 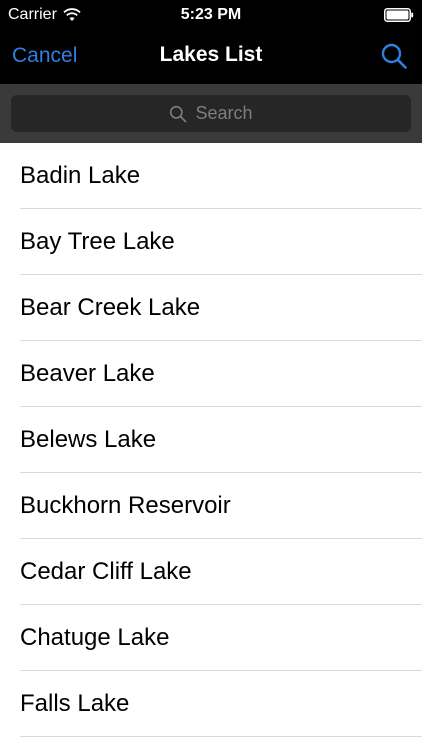 I want to click on lake-name: Cedar Cliff Lake, so click(x=106, y=571).